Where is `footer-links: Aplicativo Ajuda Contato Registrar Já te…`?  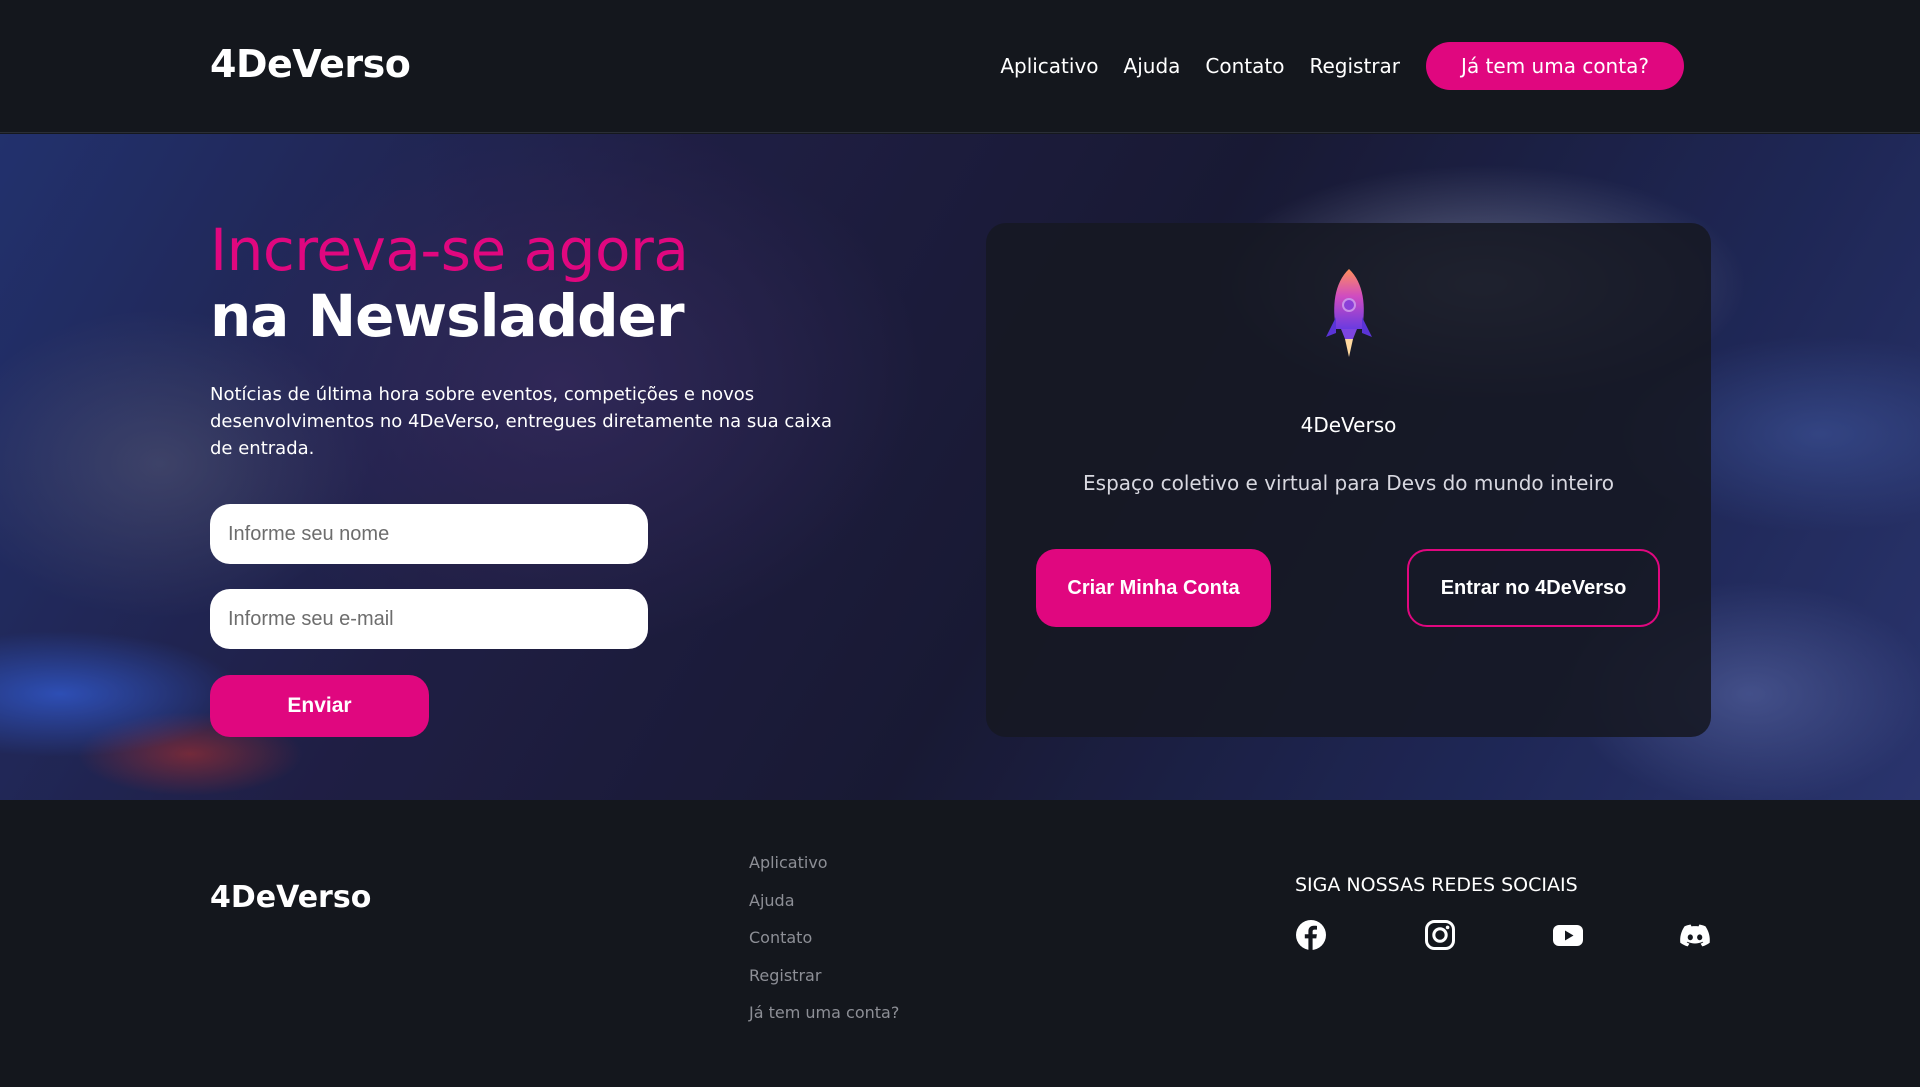 footer-links: Aplicativo Ajuda Contato Registrar Já te… is located at coordinates (824, 946).